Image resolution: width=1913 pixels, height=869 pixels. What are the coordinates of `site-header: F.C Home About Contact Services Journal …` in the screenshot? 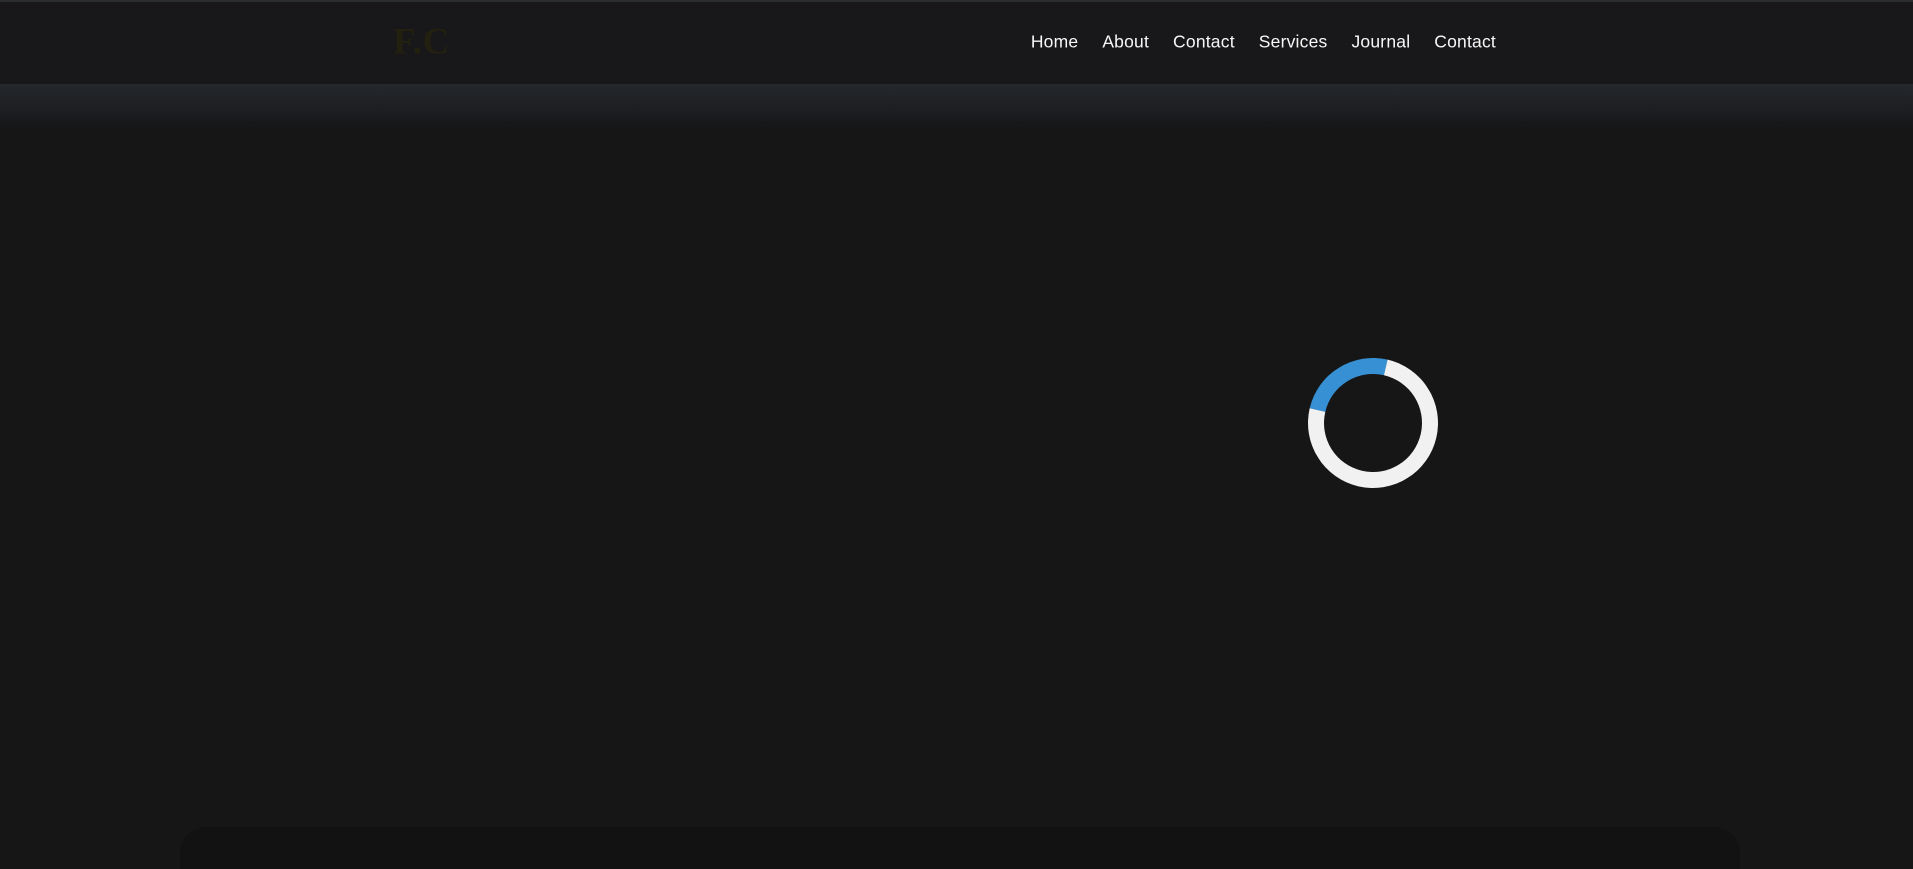 It's located at (956, 42).